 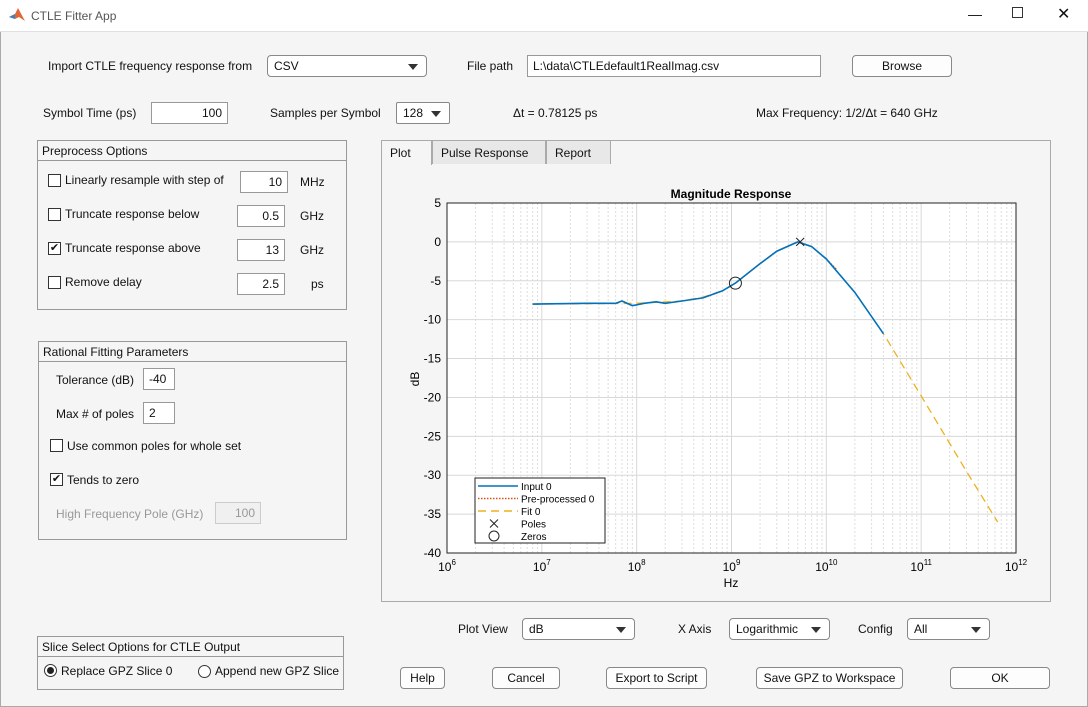 I want to click on replace-slice-label: Replace GPZ Slice 0, so click(x=117, y=671).